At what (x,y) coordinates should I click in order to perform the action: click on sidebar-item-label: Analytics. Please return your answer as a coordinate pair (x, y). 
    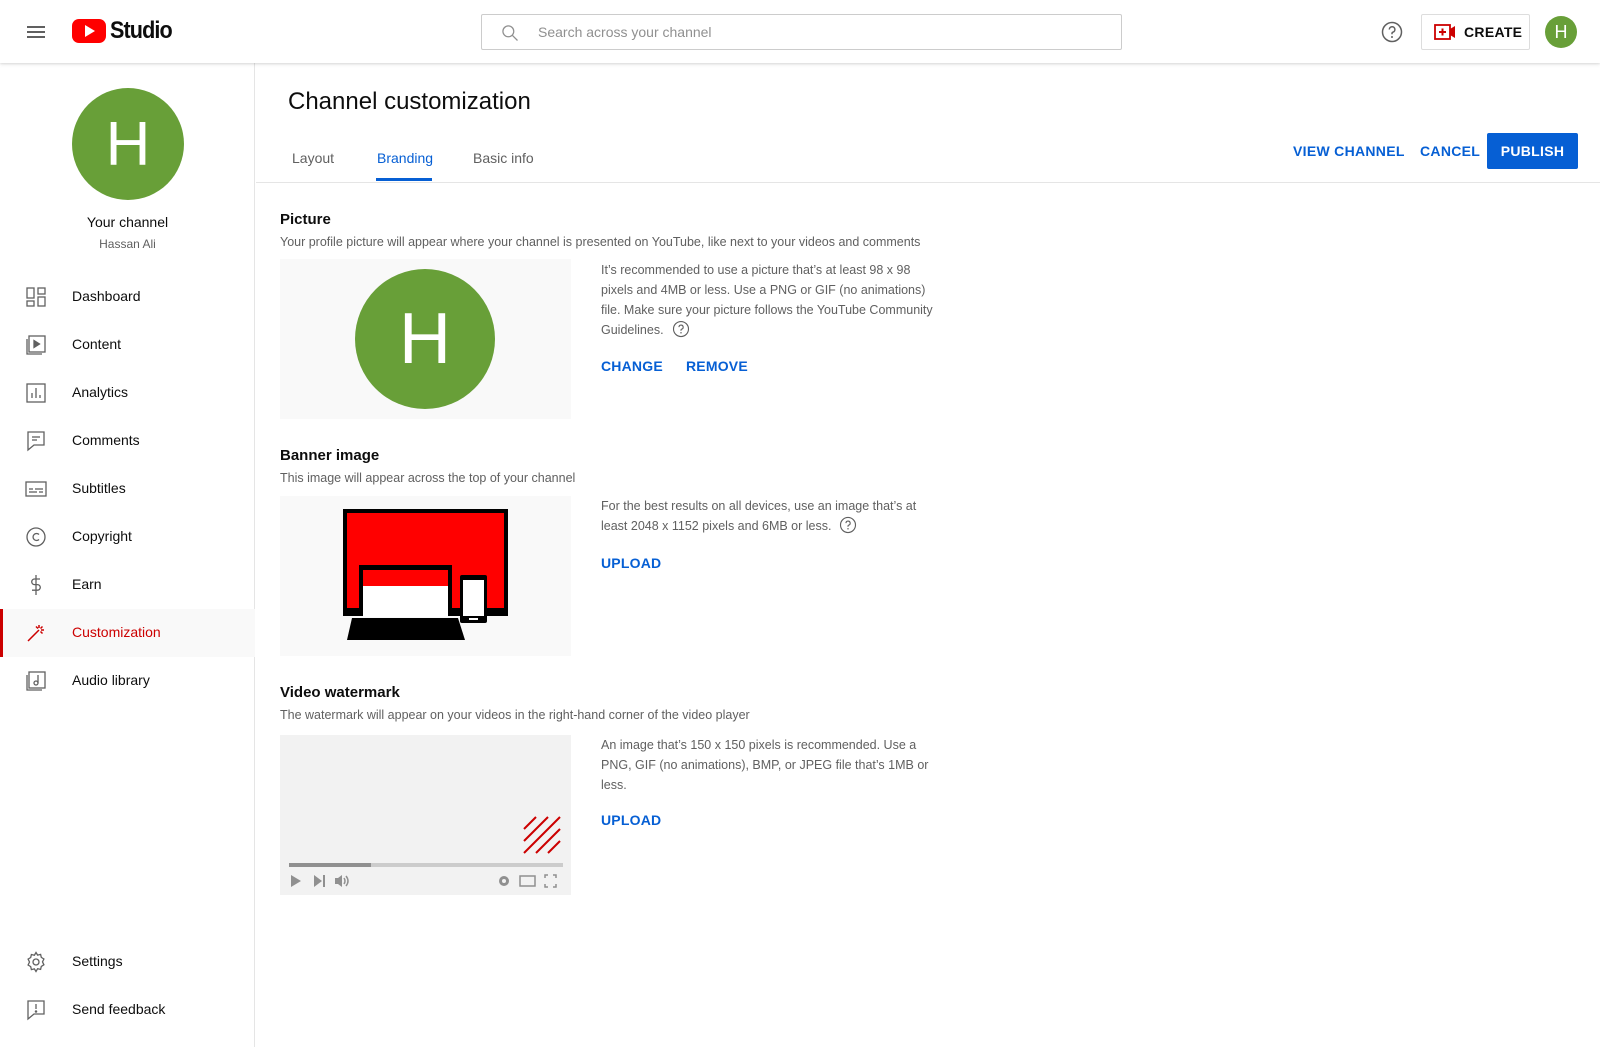
    Looking at the image, I should click on (100, 392).